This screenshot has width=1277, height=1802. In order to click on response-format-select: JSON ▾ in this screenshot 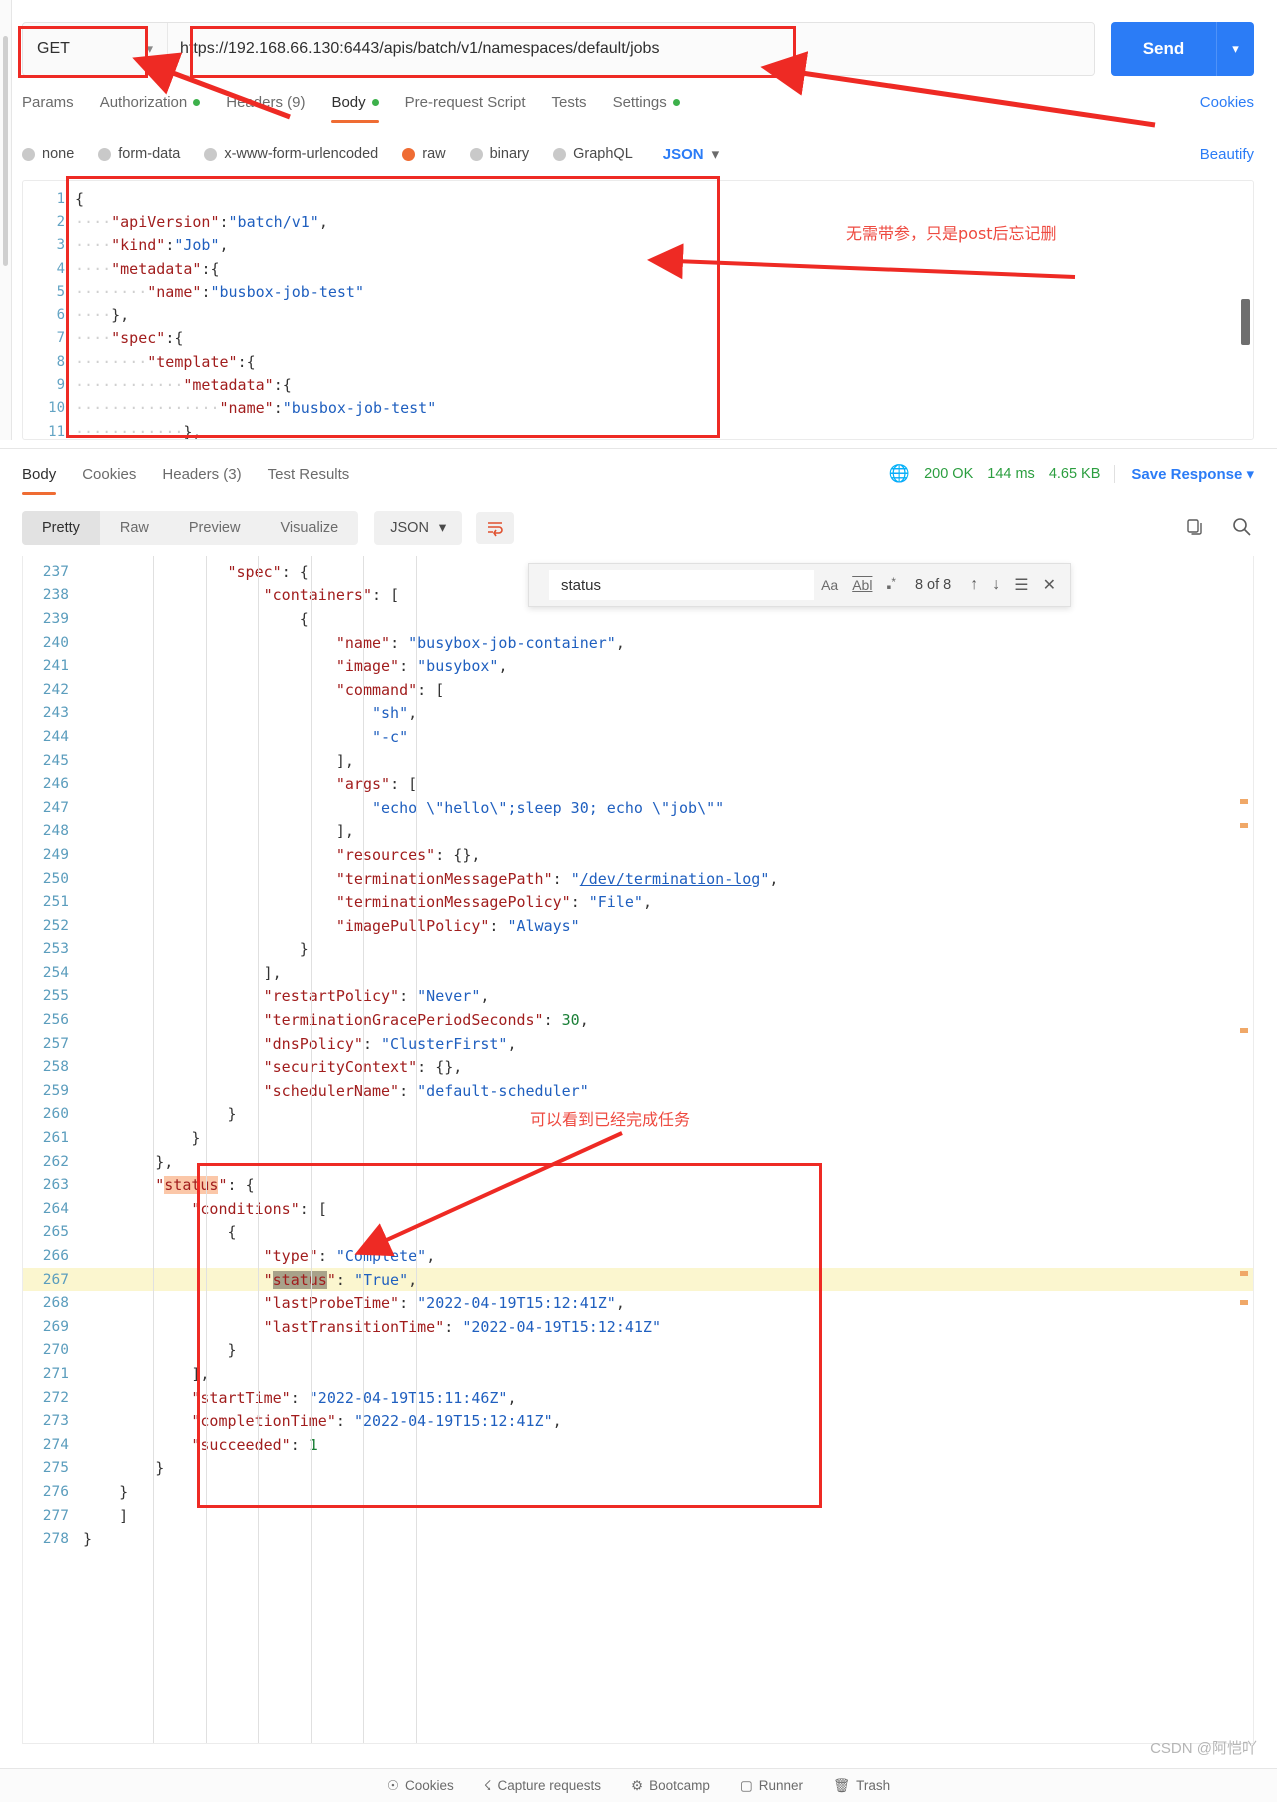, I will do `click(418, 528)`.